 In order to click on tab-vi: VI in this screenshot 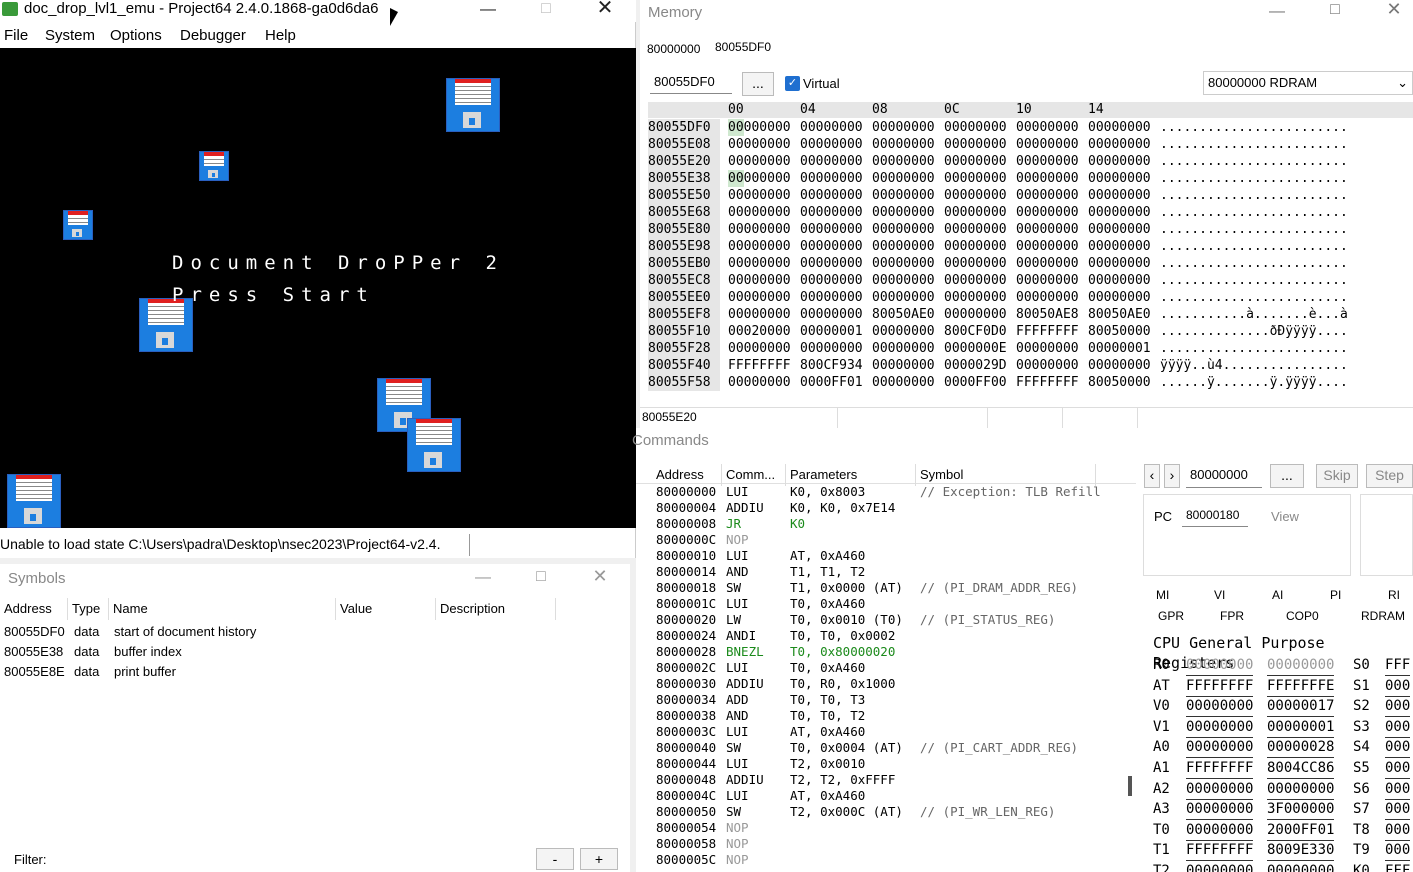, I will do `click(1219, 595)`.